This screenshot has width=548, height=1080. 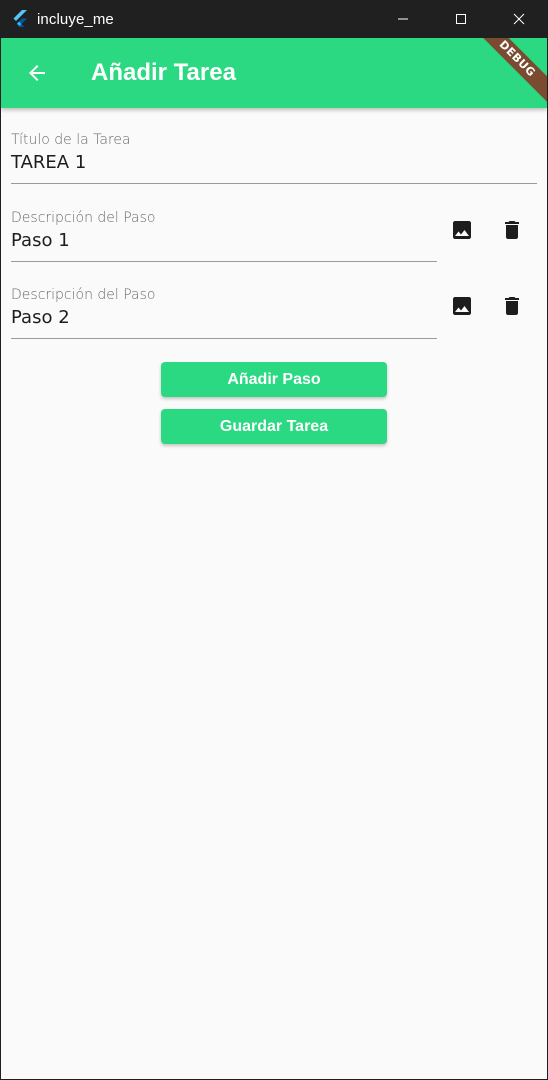 What do you see at coordinates (274, 379) in the screenshot?
I see `add-step-button: Añadir Paso` at bounding box center [274, 379].